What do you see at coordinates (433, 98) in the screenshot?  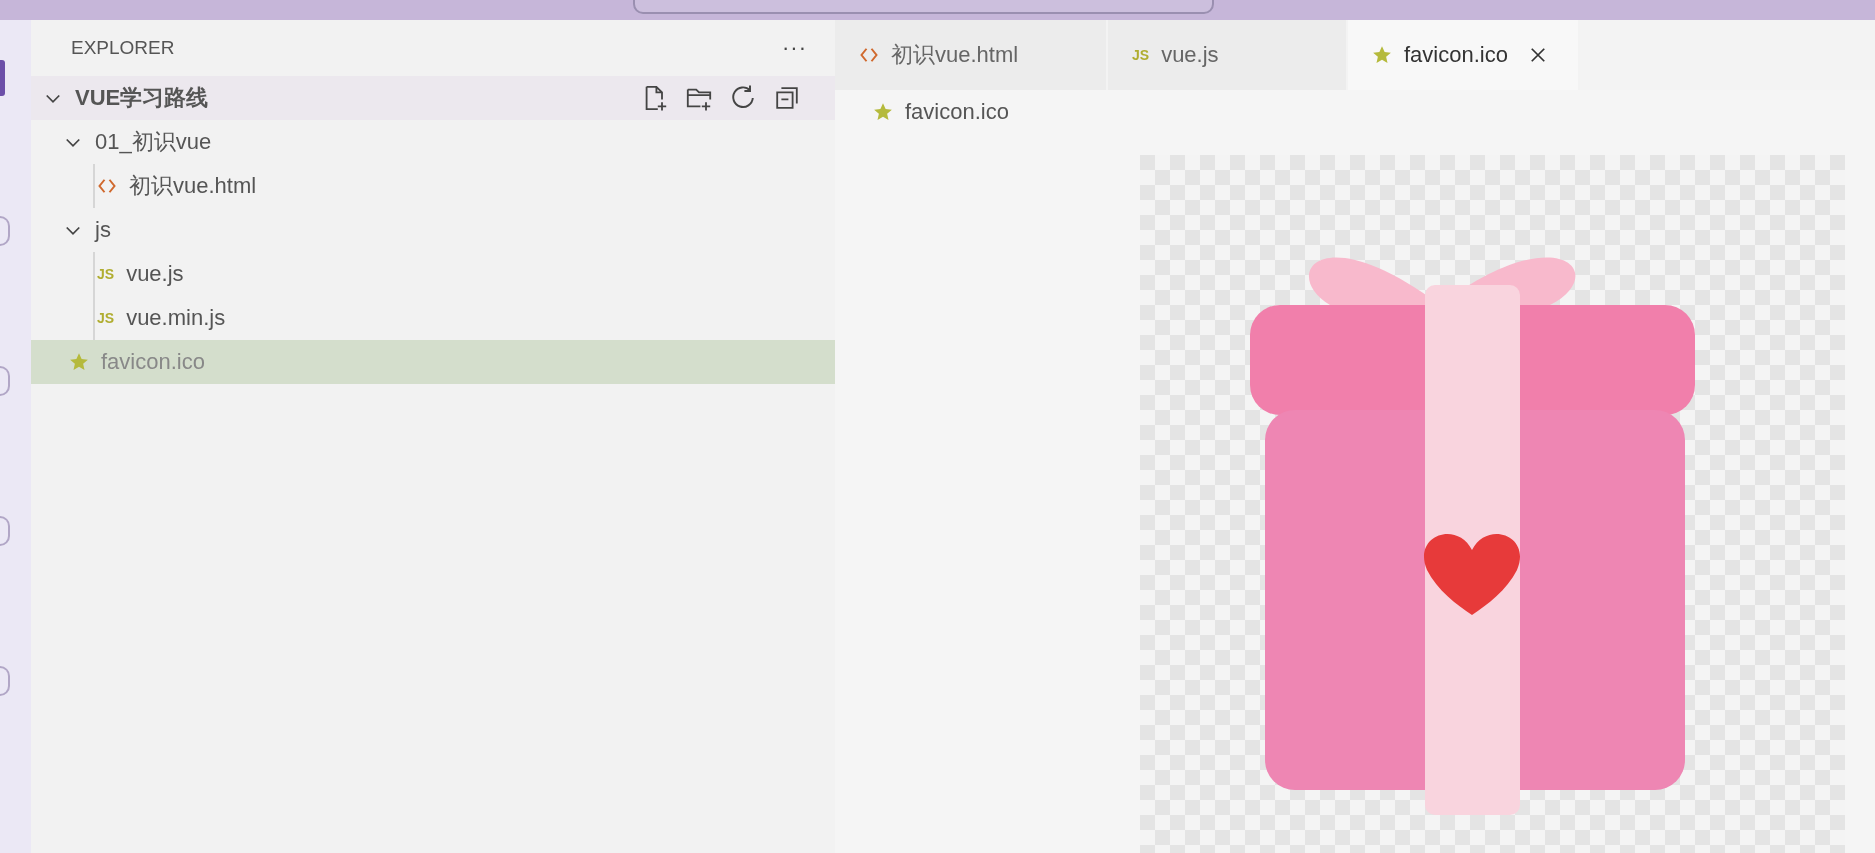 I see `root-folder-row: VUE学习路线` at bounding box center [433, 98].